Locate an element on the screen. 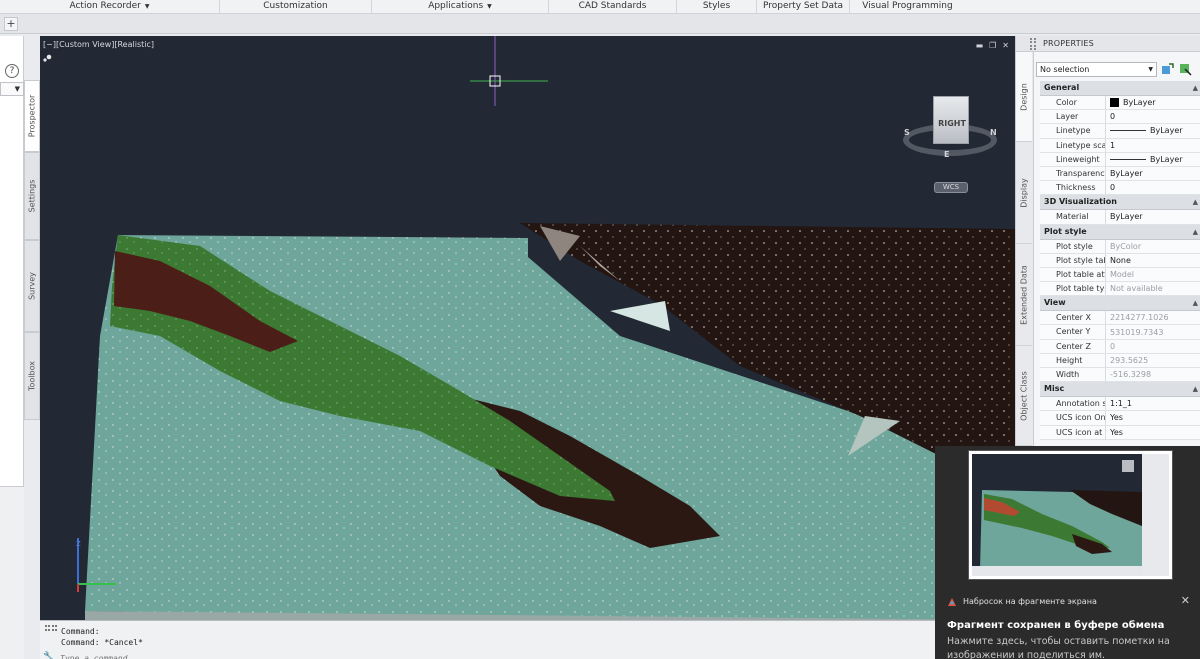  ucs-z-label: Z is located at coordinates (78, 544).